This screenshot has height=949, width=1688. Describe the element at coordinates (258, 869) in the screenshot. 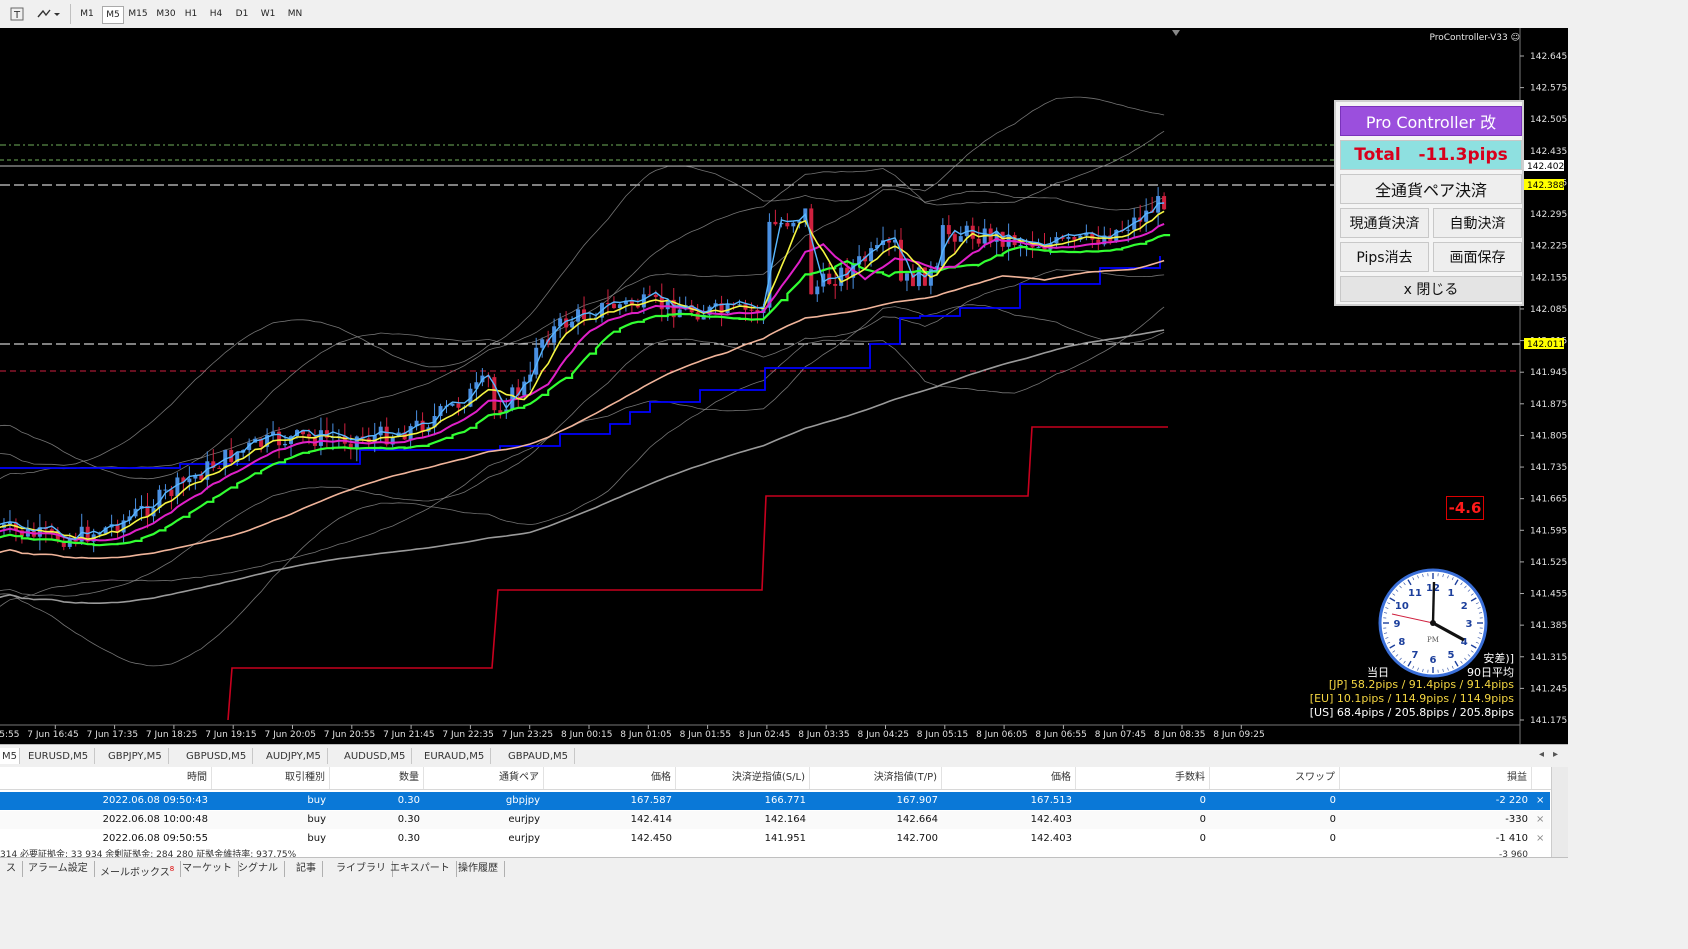

I see `terminal-tab-4: シグナル` at that location.